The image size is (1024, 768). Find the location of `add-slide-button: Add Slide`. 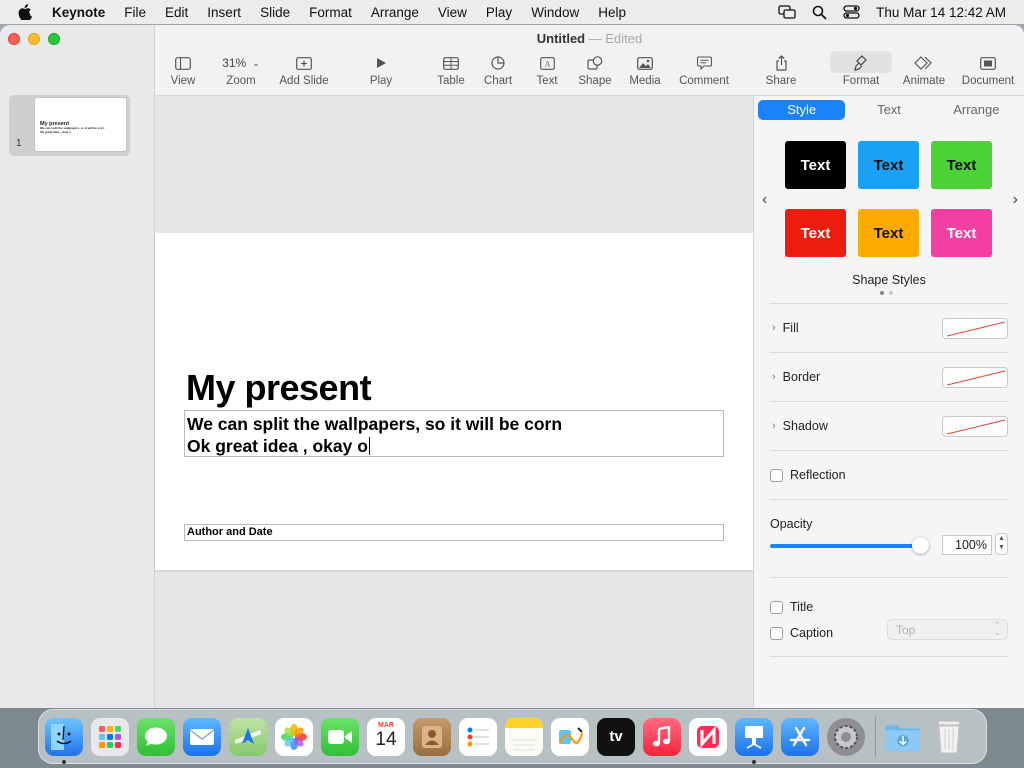

add-slide-button: Add Slide is located at coordinates (304, 69).